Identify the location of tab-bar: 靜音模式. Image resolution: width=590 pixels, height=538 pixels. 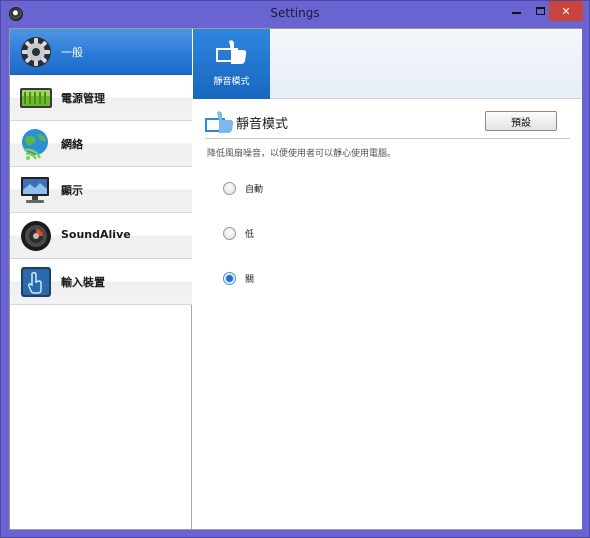
(387, 64).